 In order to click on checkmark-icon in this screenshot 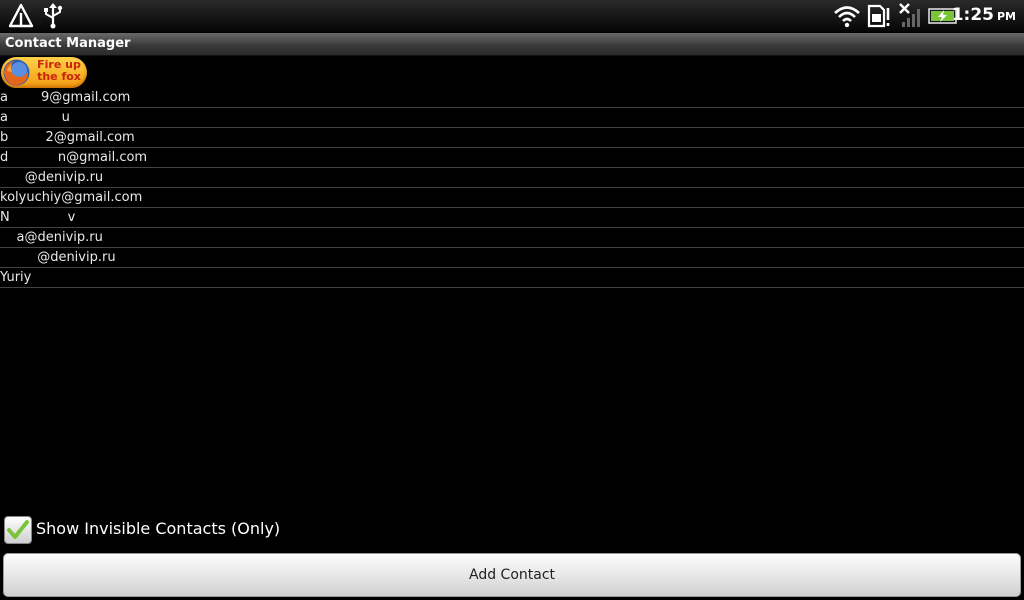, I will do `click(18, 529)`.